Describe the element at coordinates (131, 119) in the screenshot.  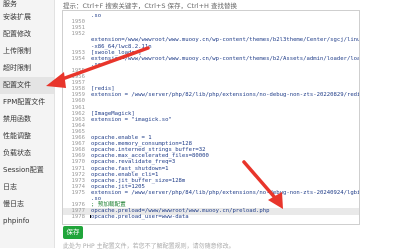
I see `code-text: extension = "imagick.so"` at that location.